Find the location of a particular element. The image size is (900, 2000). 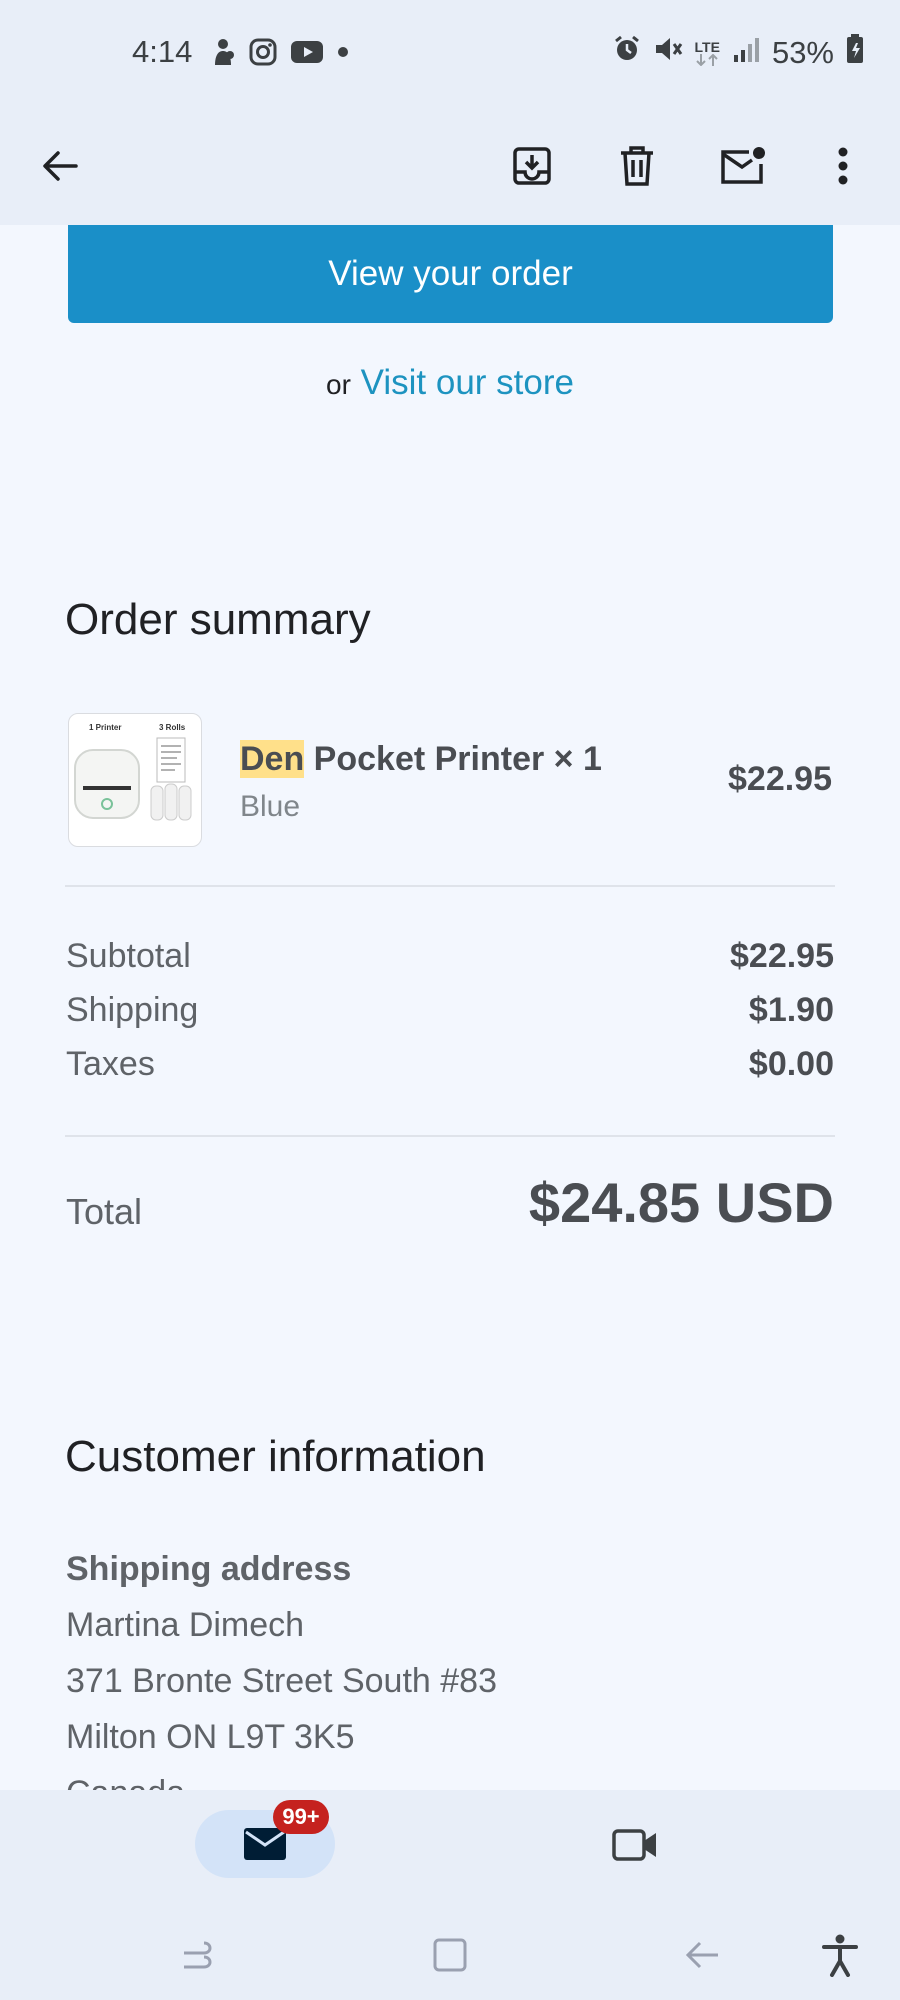

dot-icon is located at coordinates (343, 54).